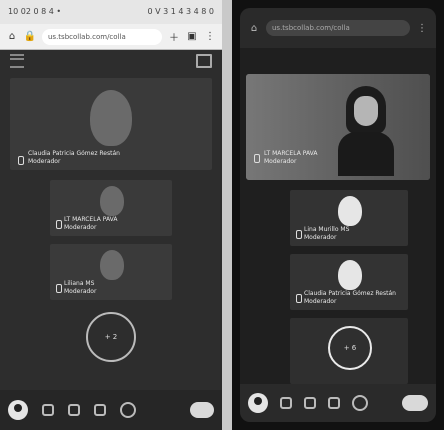 This screenshot has width=444, height=430. Describe the element at coordinates (366, 111) in the screenshot. I see `face` at that location.